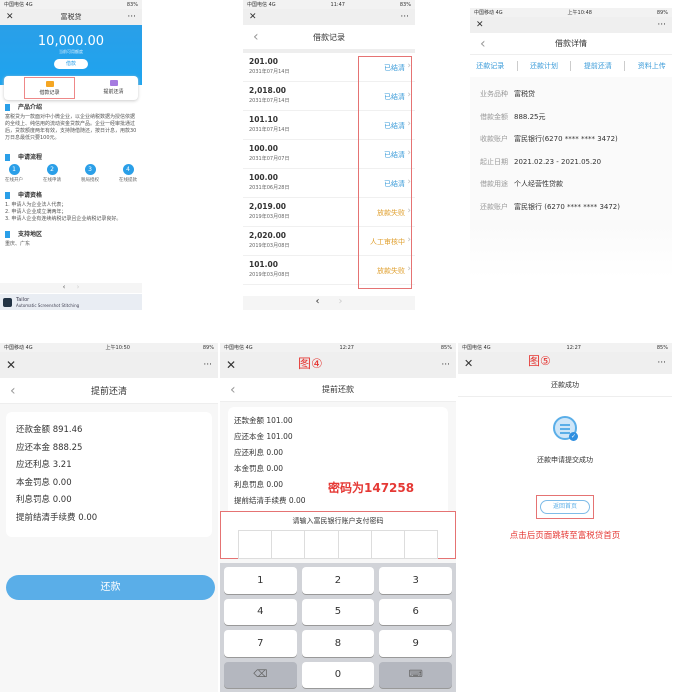 The width and height of the screenshot is (685, 692). I want to click on card-icon, so click(113, 83).